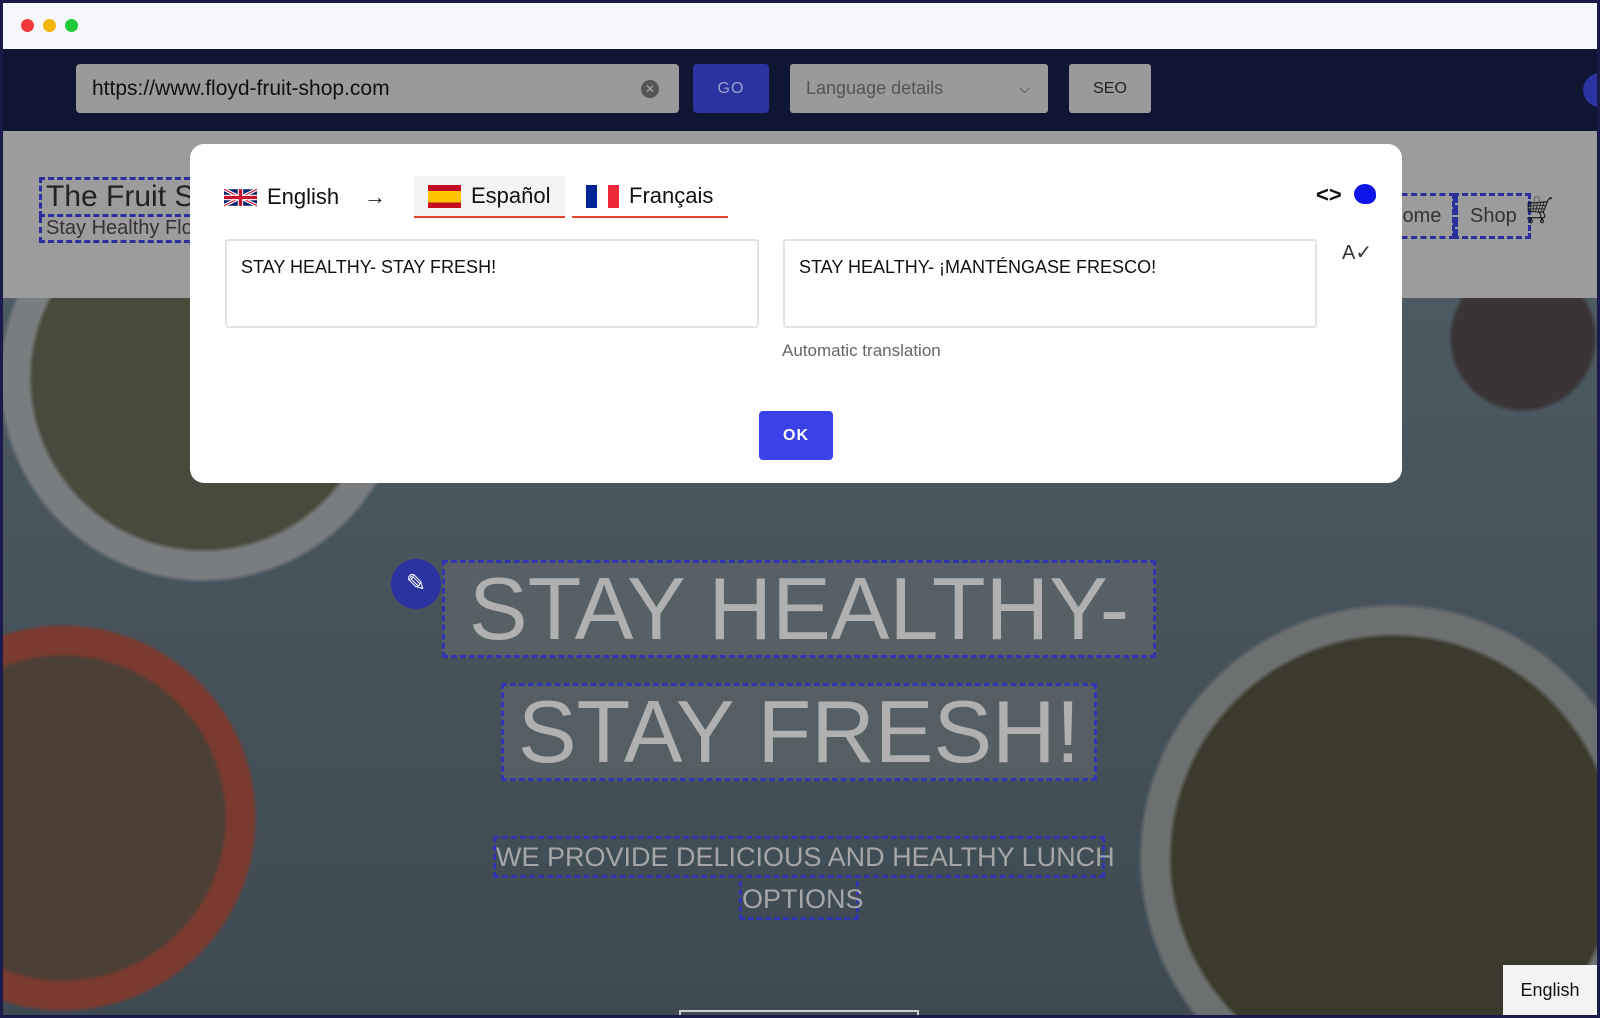 This screenshot has height=1018, width=1600. Describe the element at coordinates (796, 435) in the screenshot. I see `ok-button: OK` at that location.